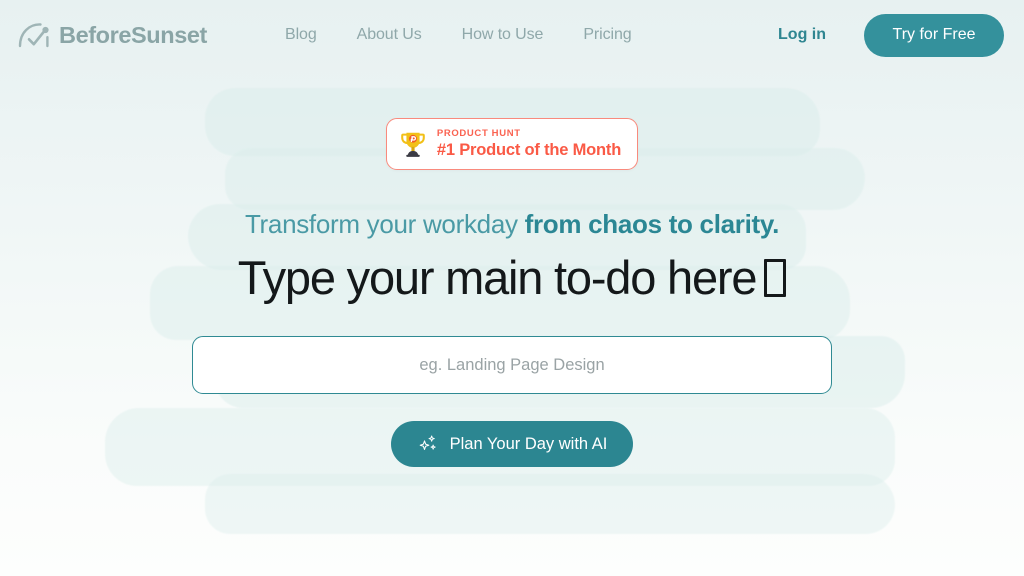  What do you see at coordinates (802, 35) in the screenshot?
I see `login-link: Log in` at bounding box center [802, 35].